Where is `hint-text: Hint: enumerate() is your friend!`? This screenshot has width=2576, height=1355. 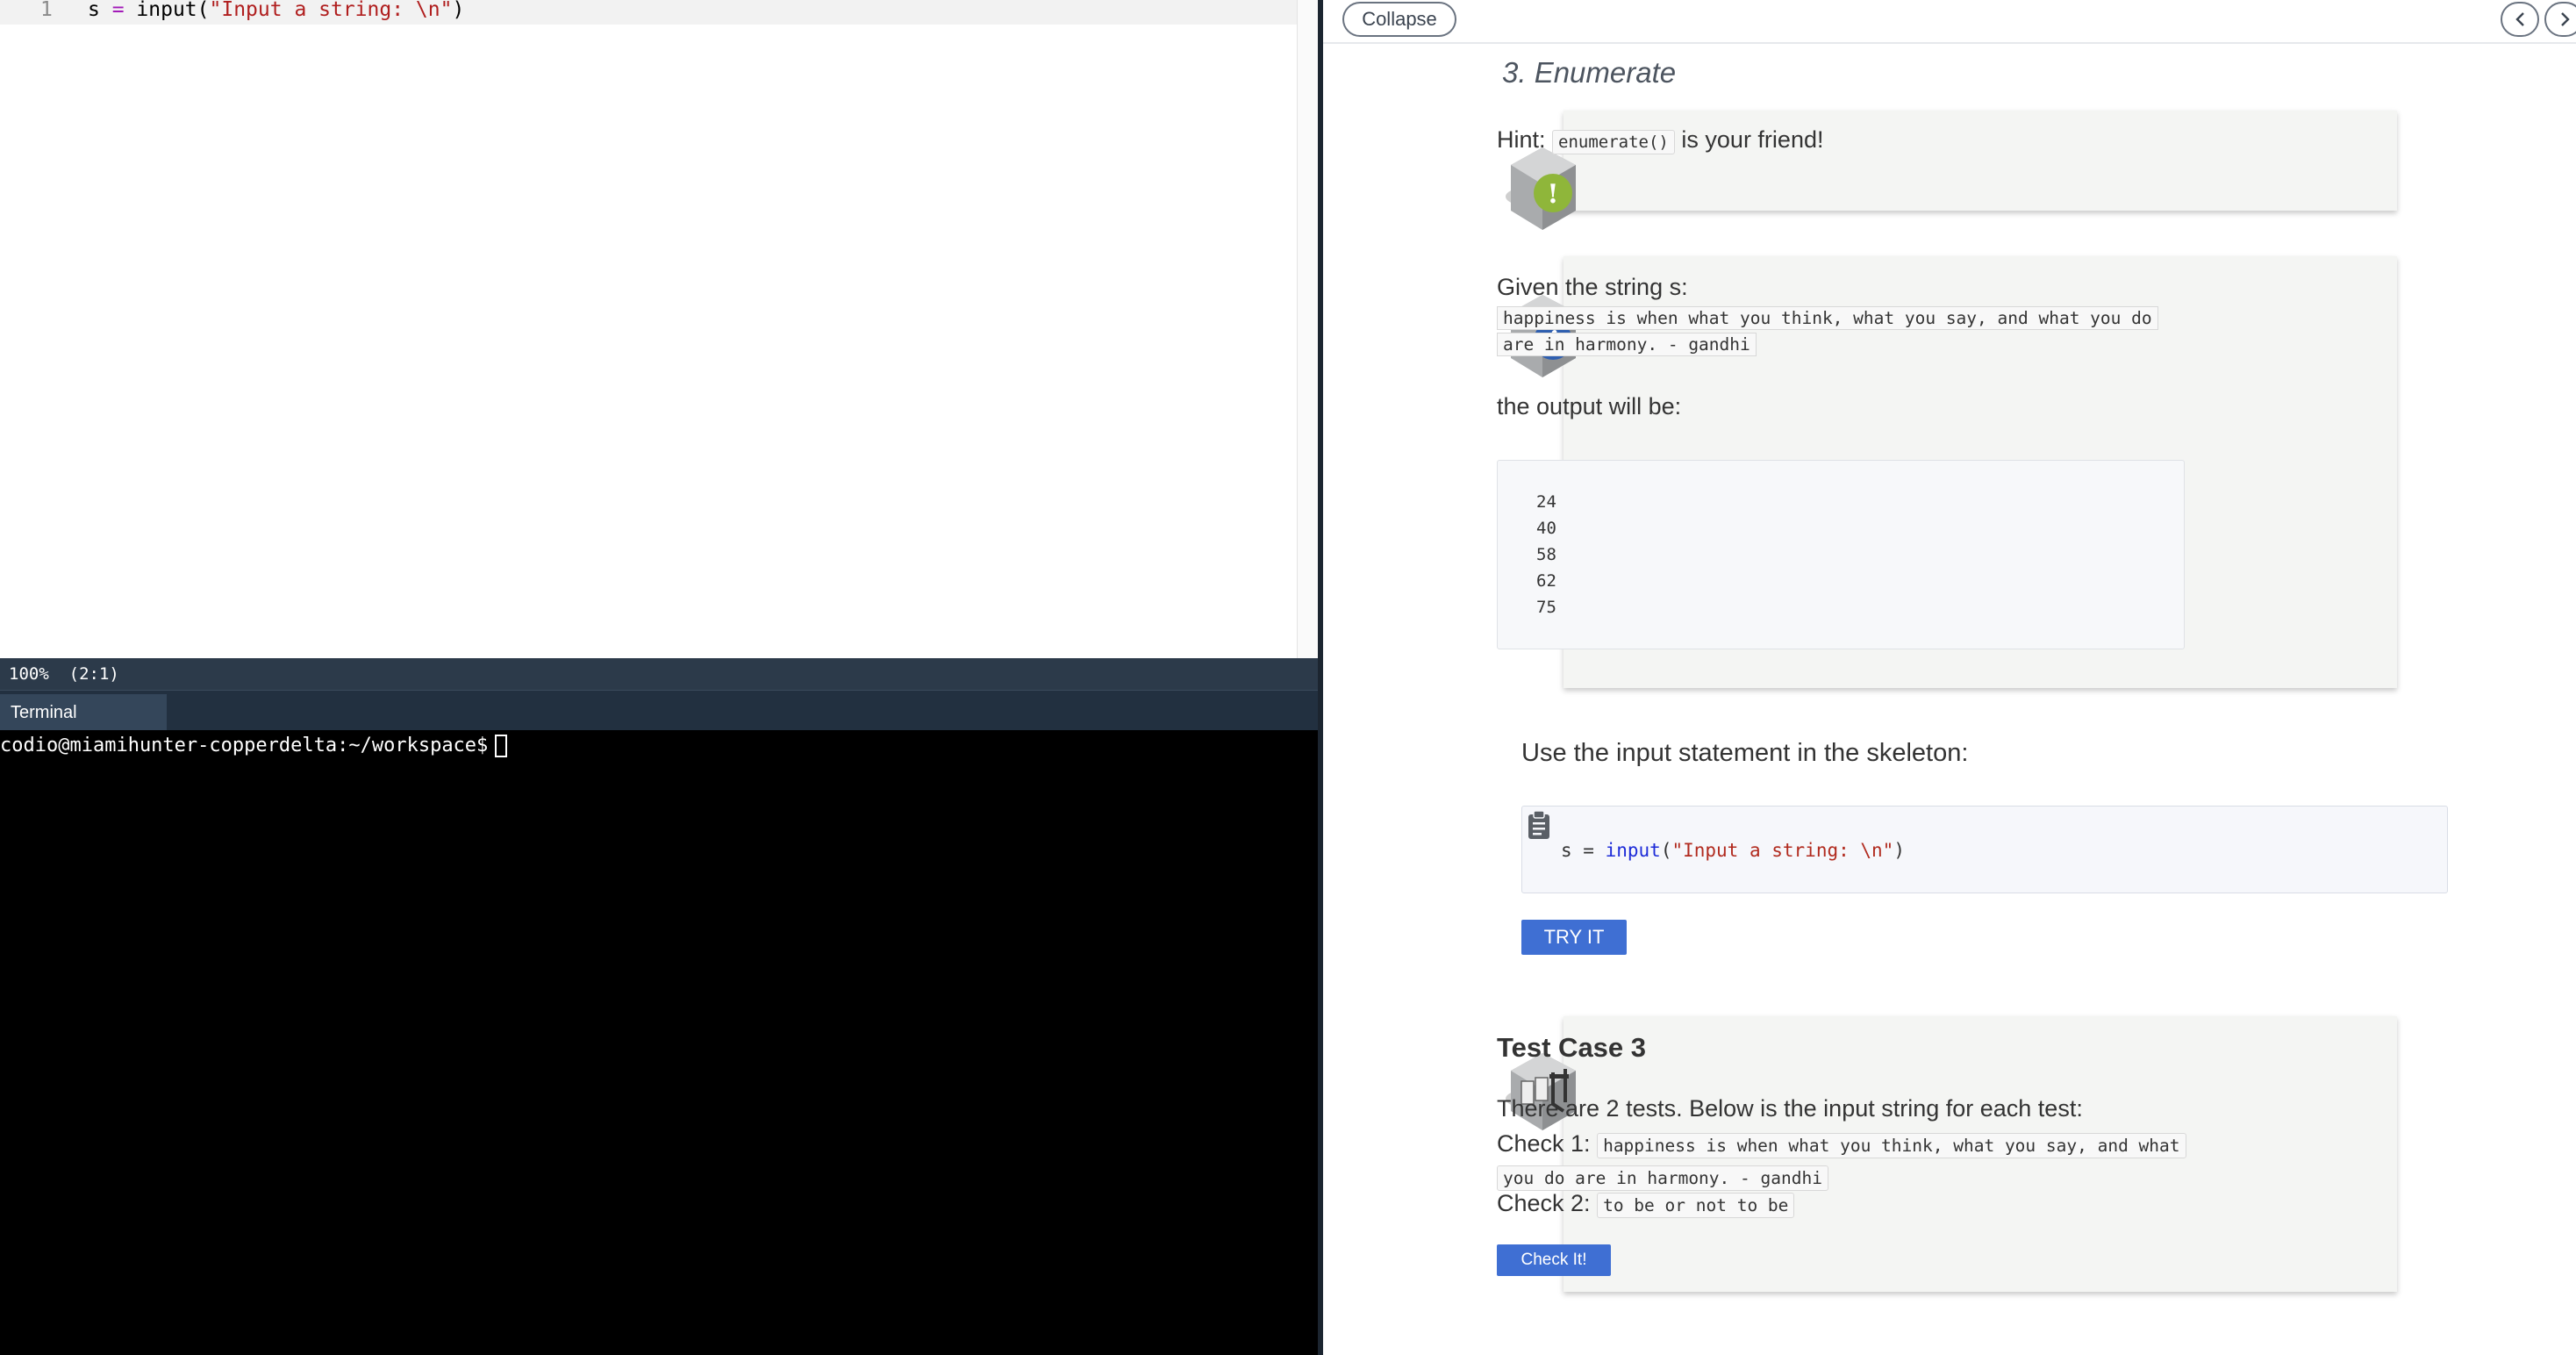
hint-text: Hint: enumerate() is your friend! is located at coordinates (1660, 140).